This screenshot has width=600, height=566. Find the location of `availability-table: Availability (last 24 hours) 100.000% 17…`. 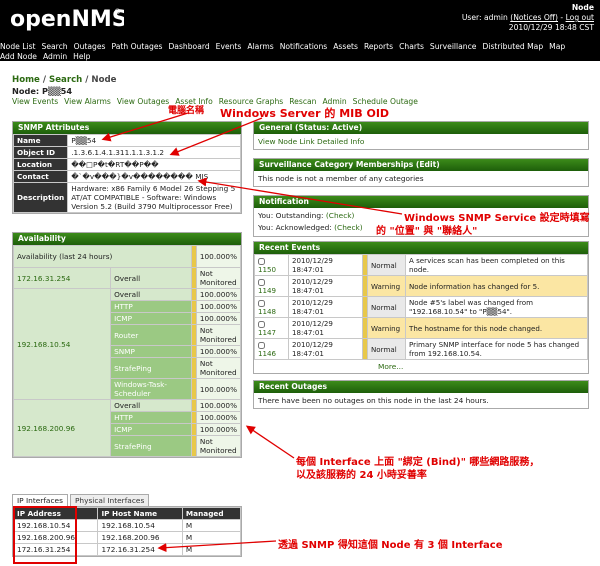

availability-table: Availability (last 24 hours) 100.000% 17… is located at coordinates (127, 351).